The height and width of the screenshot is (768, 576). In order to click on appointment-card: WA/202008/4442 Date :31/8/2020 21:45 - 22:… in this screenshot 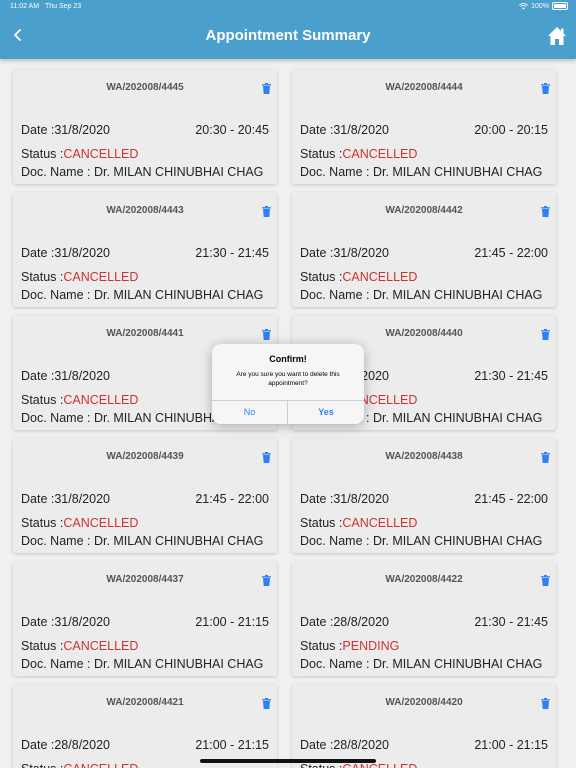, I will do `click(424, 249)`.